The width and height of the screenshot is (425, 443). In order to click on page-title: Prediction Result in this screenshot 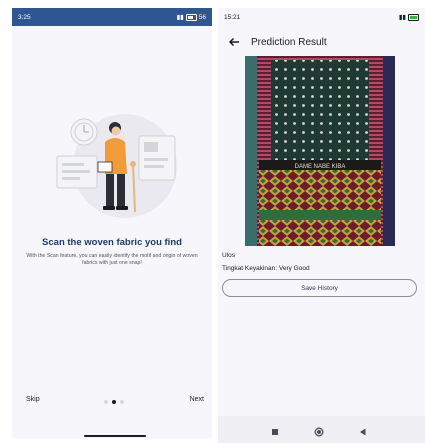, I will do `click(289, 42)`.